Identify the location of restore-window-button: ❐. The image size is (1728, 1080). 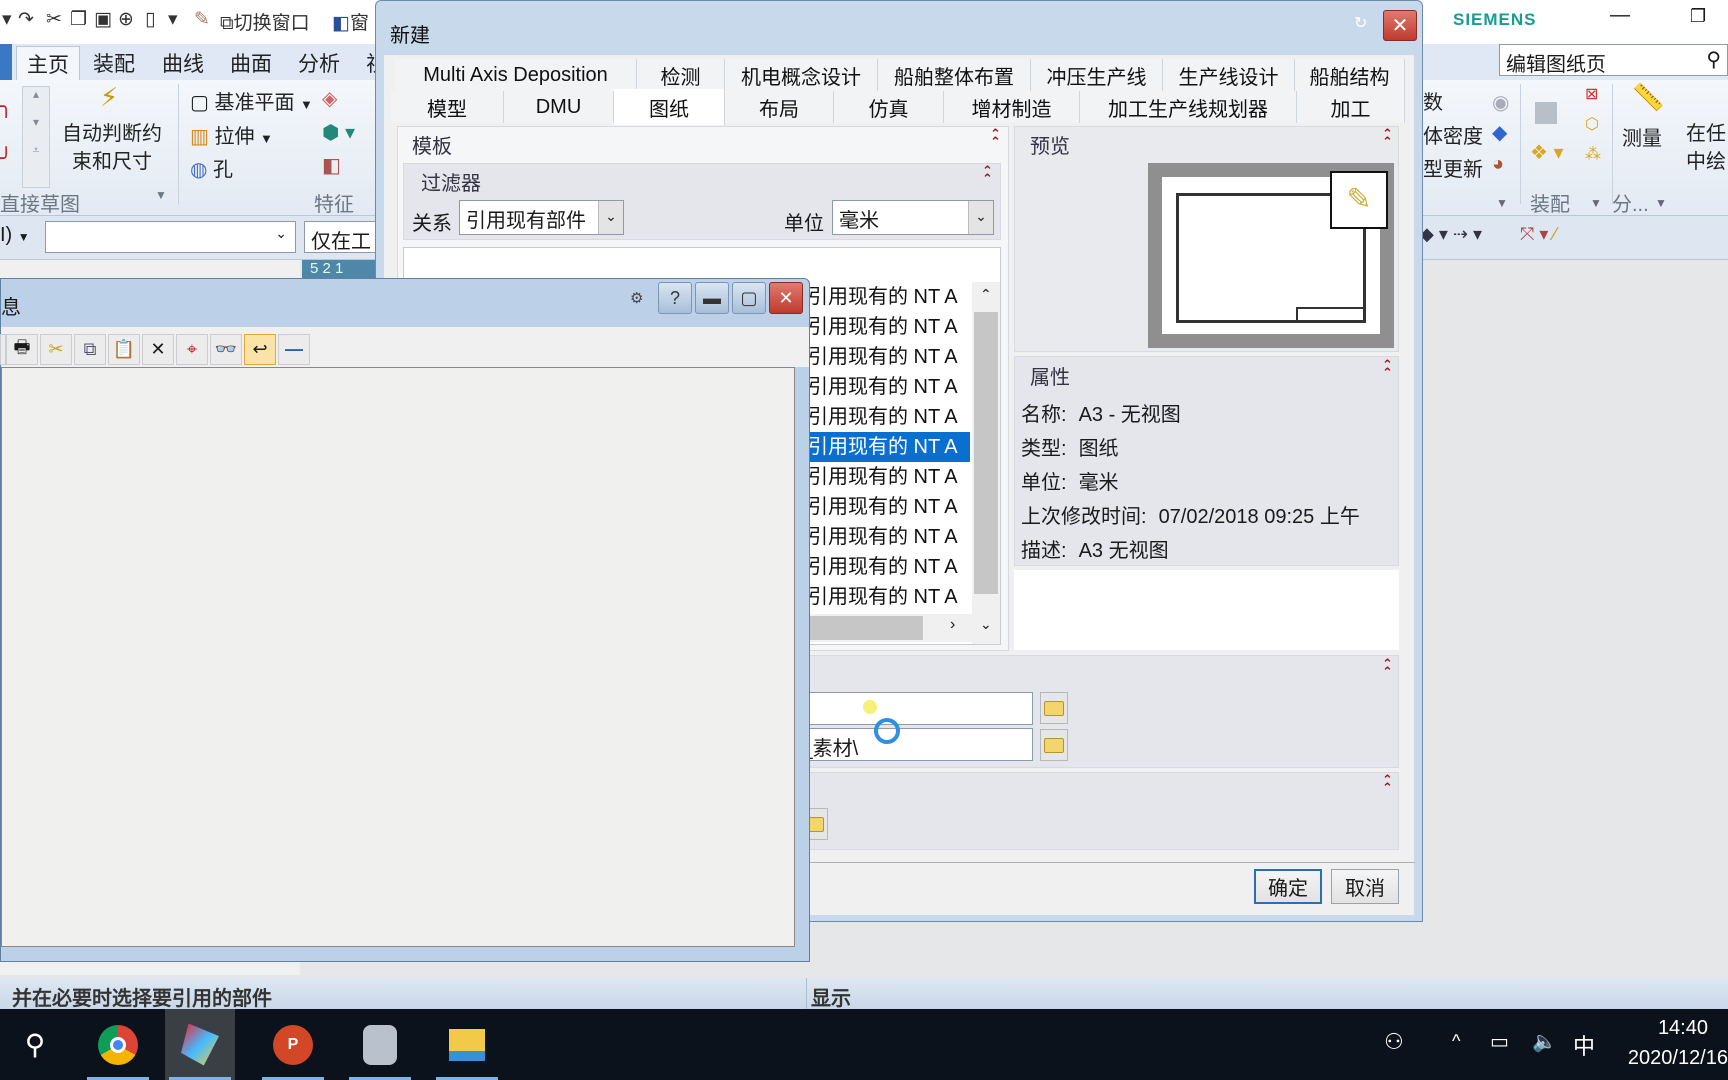
(1698, 16).